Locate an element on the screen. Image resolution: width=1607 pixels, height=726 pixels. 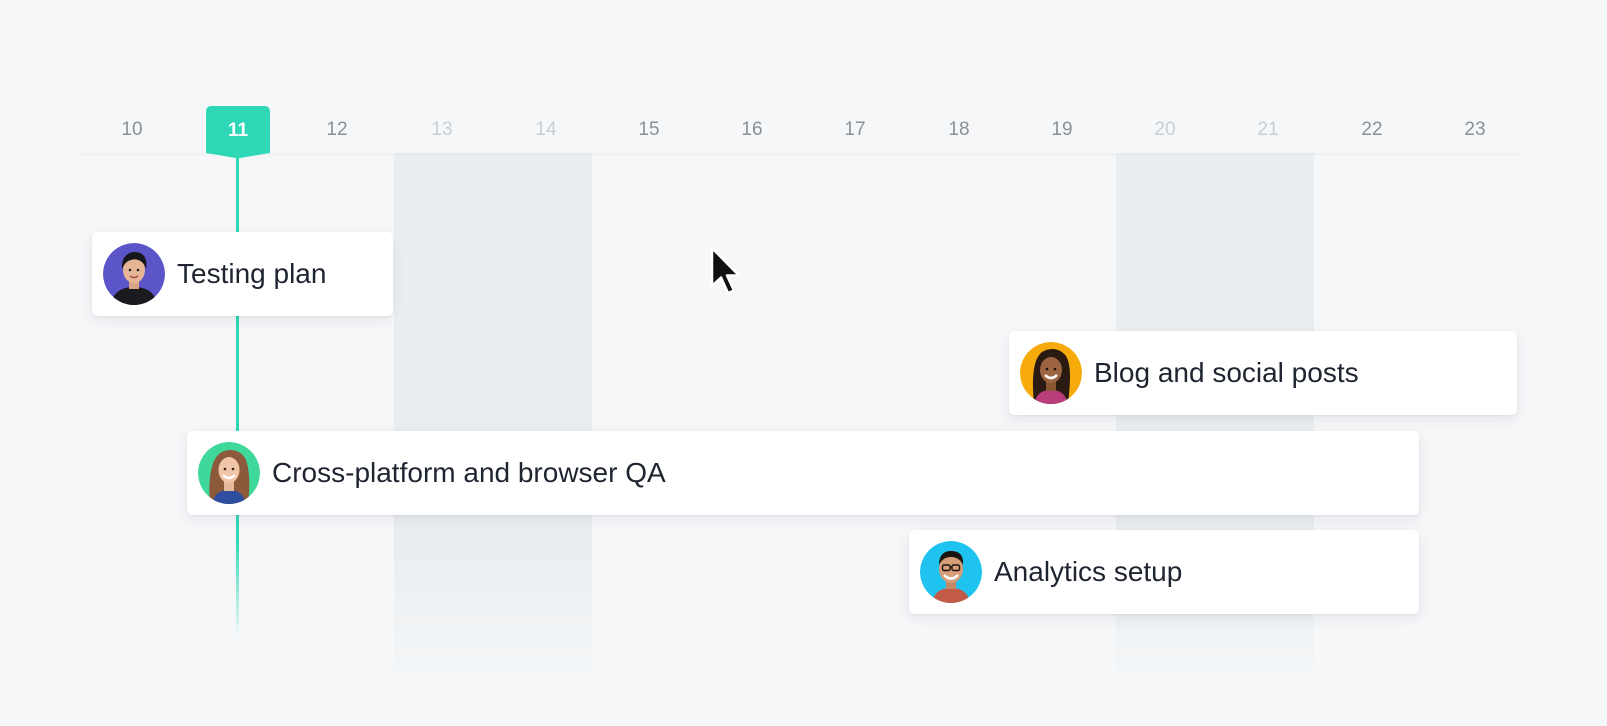
today-line is located at coordinates (237, 396).